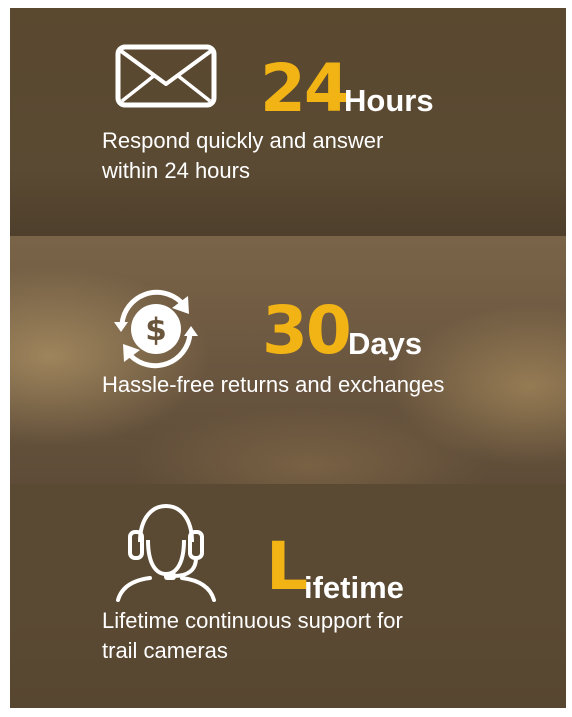 The image size is (572, 717). Describe the element at coordinates (165, 650) in the screenshot. I see `support-description-line2: trail cameras` at that location.